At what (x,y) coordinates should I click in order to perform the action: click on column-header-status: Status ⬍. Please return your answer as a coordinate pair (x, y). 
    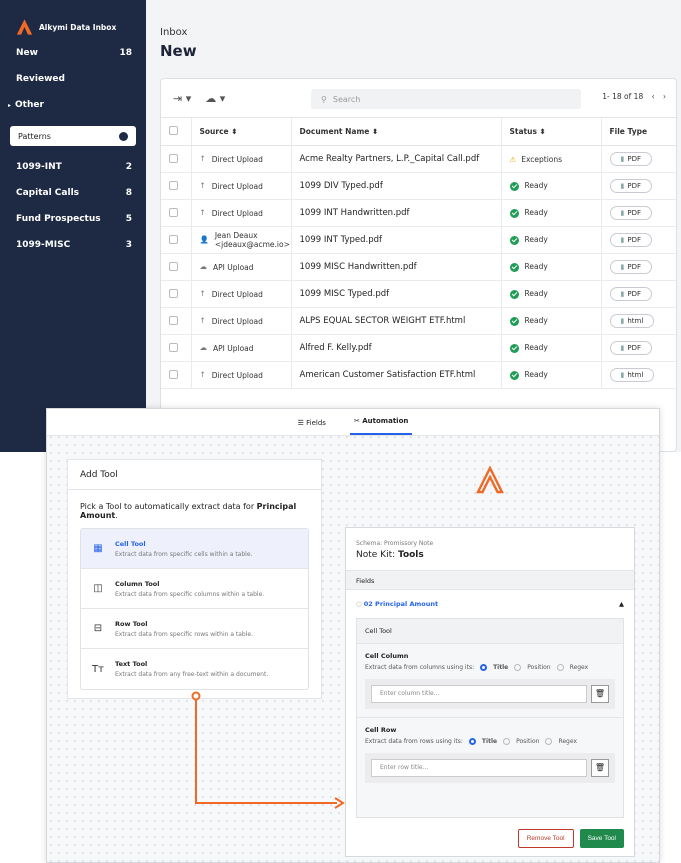
    Looking at the image, I should click on (550, 131).